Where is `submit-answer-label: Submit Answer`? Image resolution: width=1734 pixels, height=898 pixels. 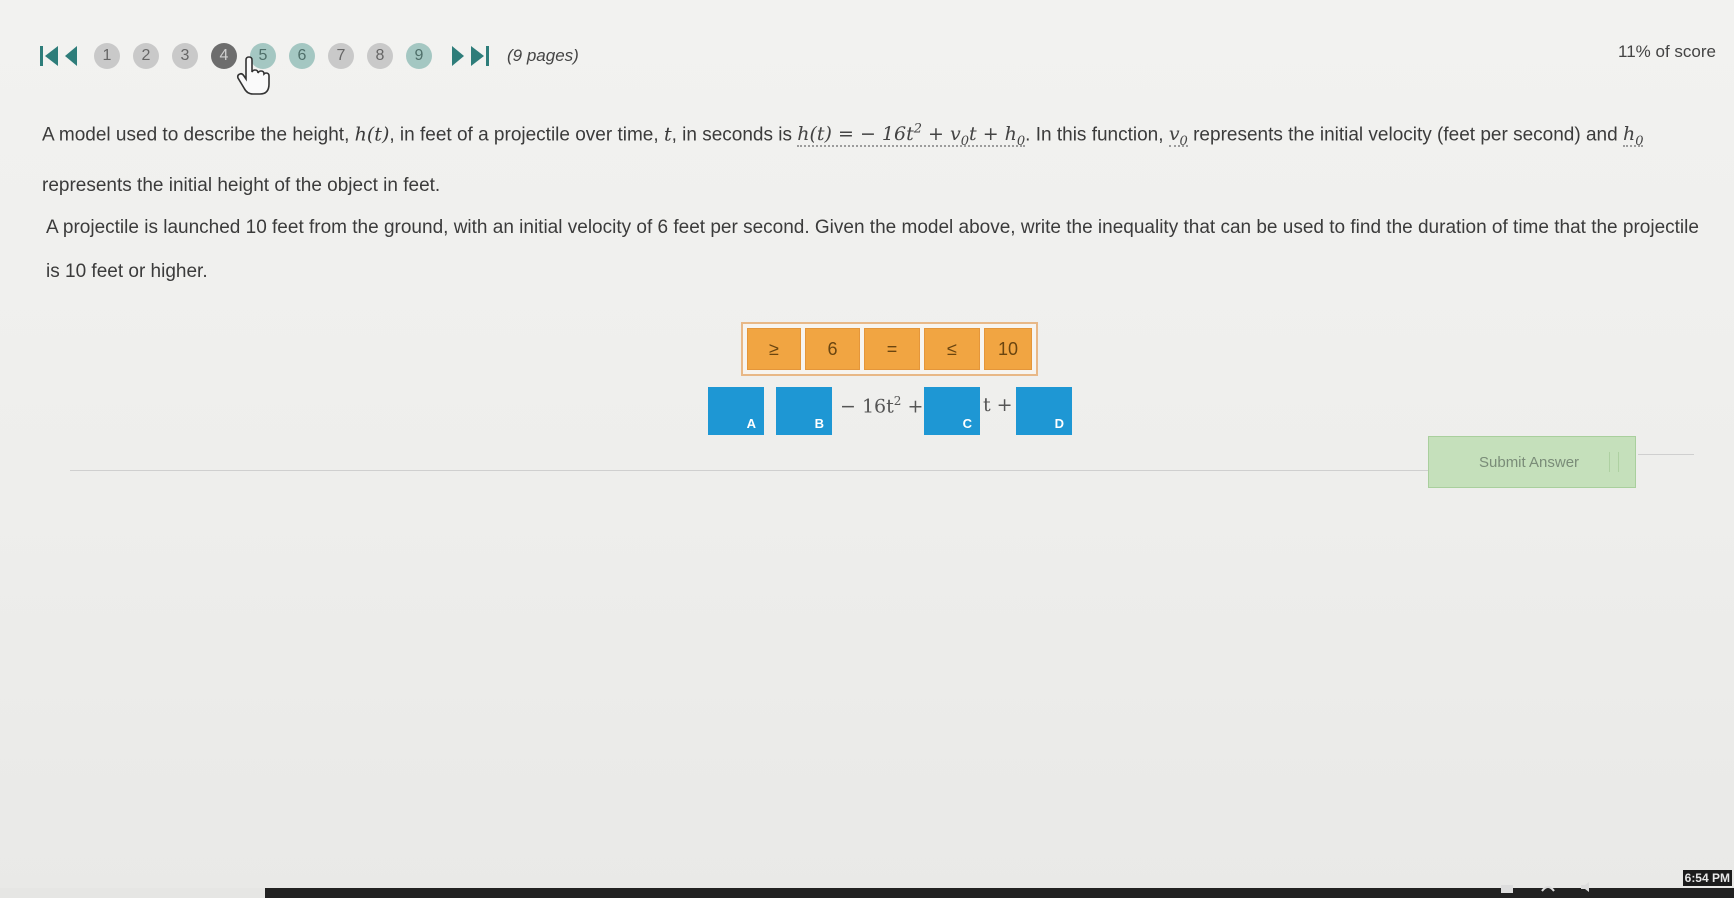
submit-answer-label: Submit Answer is located at coordinates (1529, 462).